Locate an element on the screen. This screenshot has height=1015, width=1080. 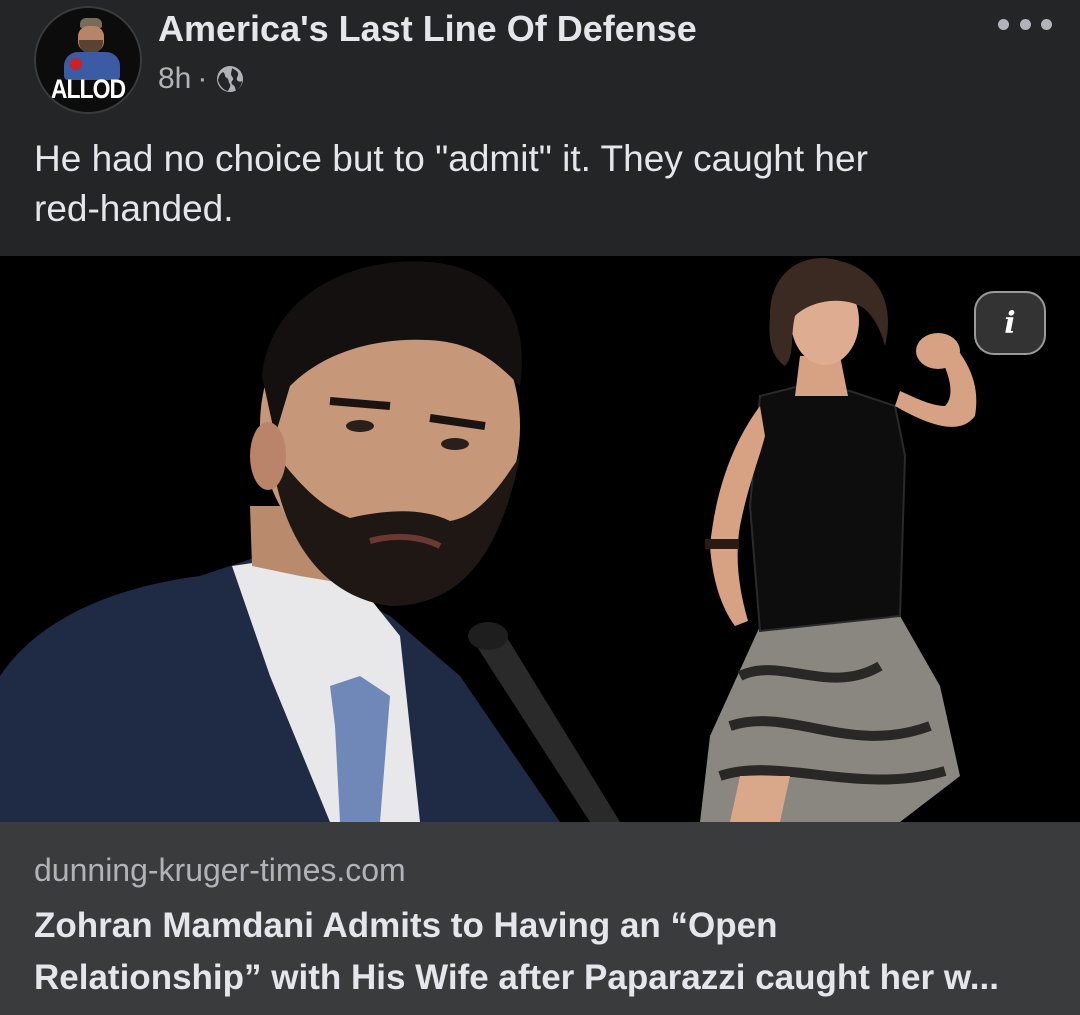
globe-icon is located at coordinates (230, 79).